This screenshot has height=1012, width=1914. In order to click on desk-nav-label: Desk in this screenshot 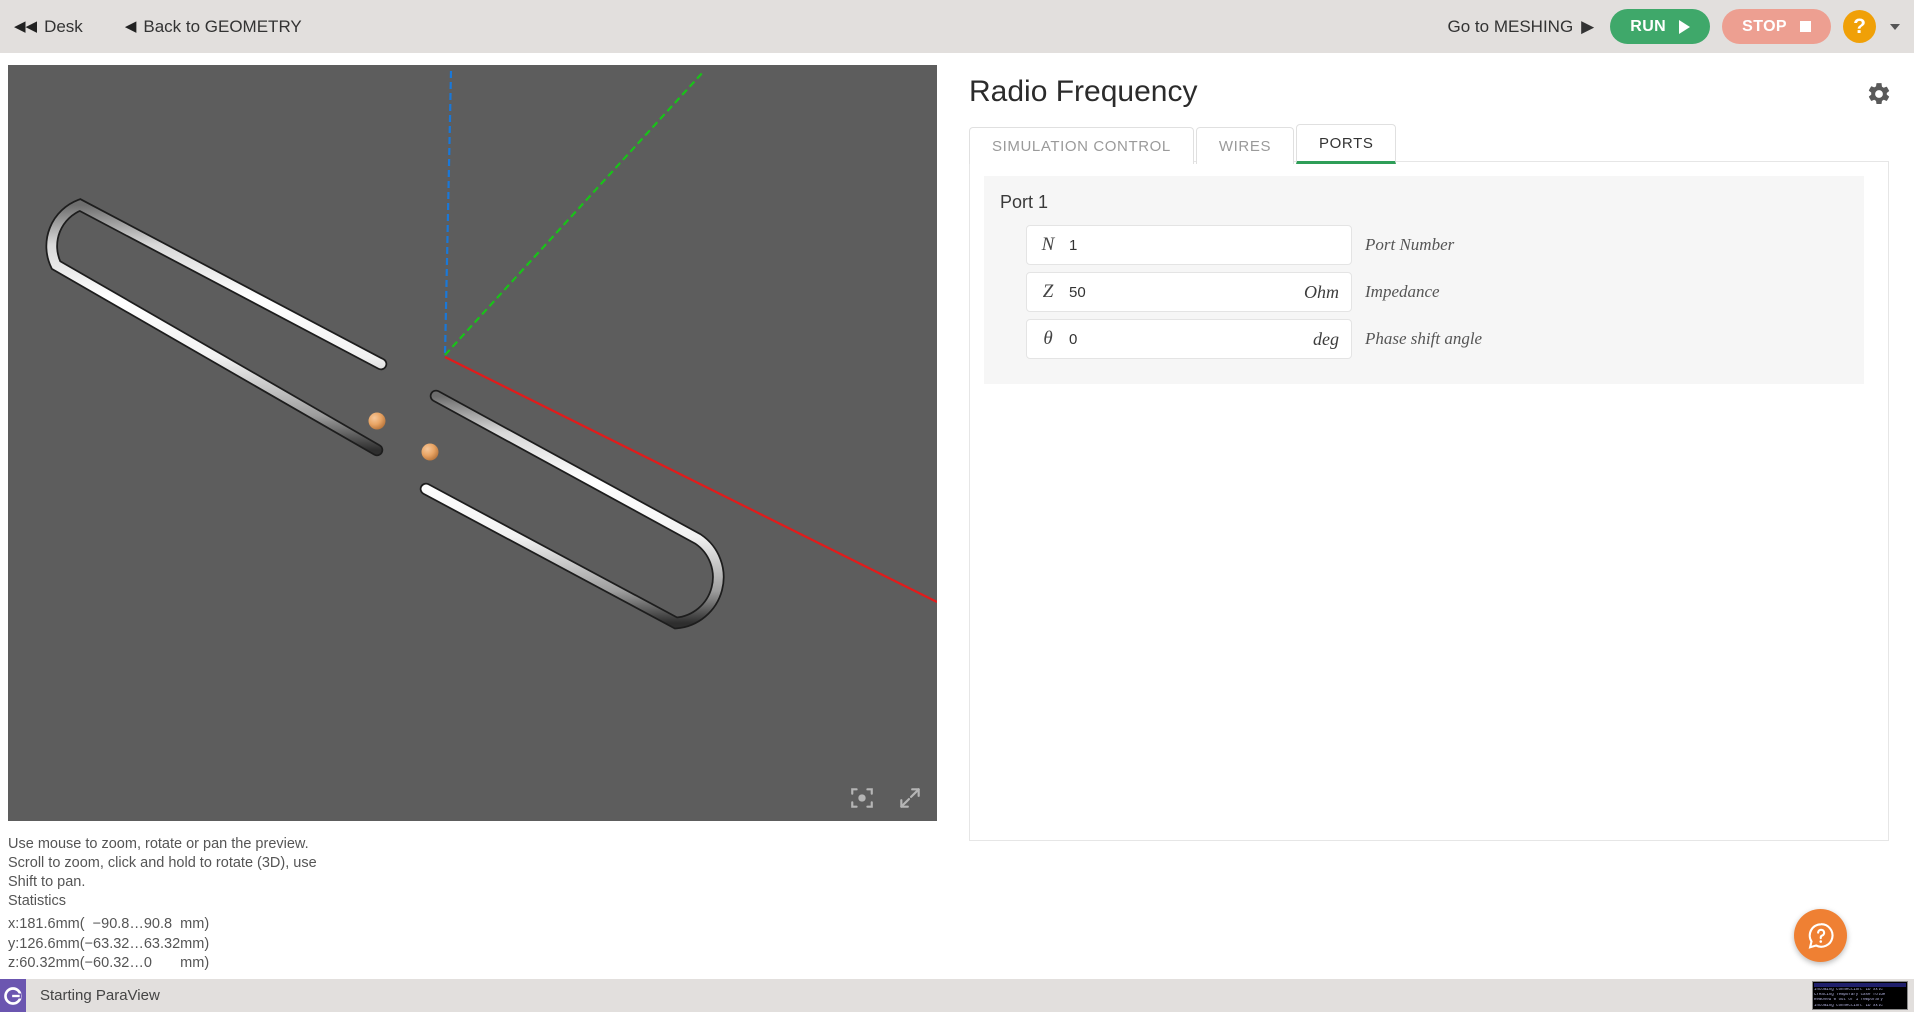, I will do `click(63, 26)`.